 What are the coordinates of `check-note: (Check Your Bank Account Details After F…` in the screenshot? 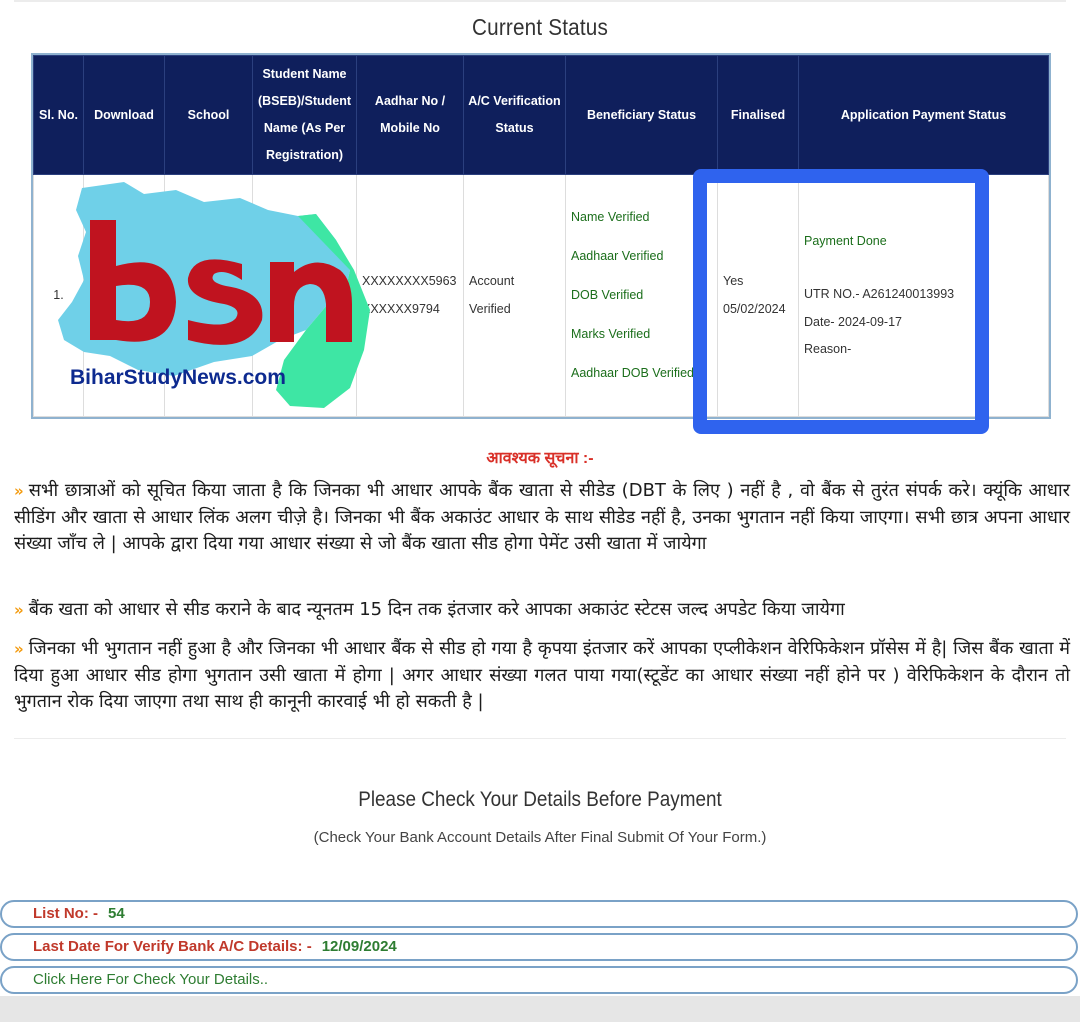 It's located at (540, 837).